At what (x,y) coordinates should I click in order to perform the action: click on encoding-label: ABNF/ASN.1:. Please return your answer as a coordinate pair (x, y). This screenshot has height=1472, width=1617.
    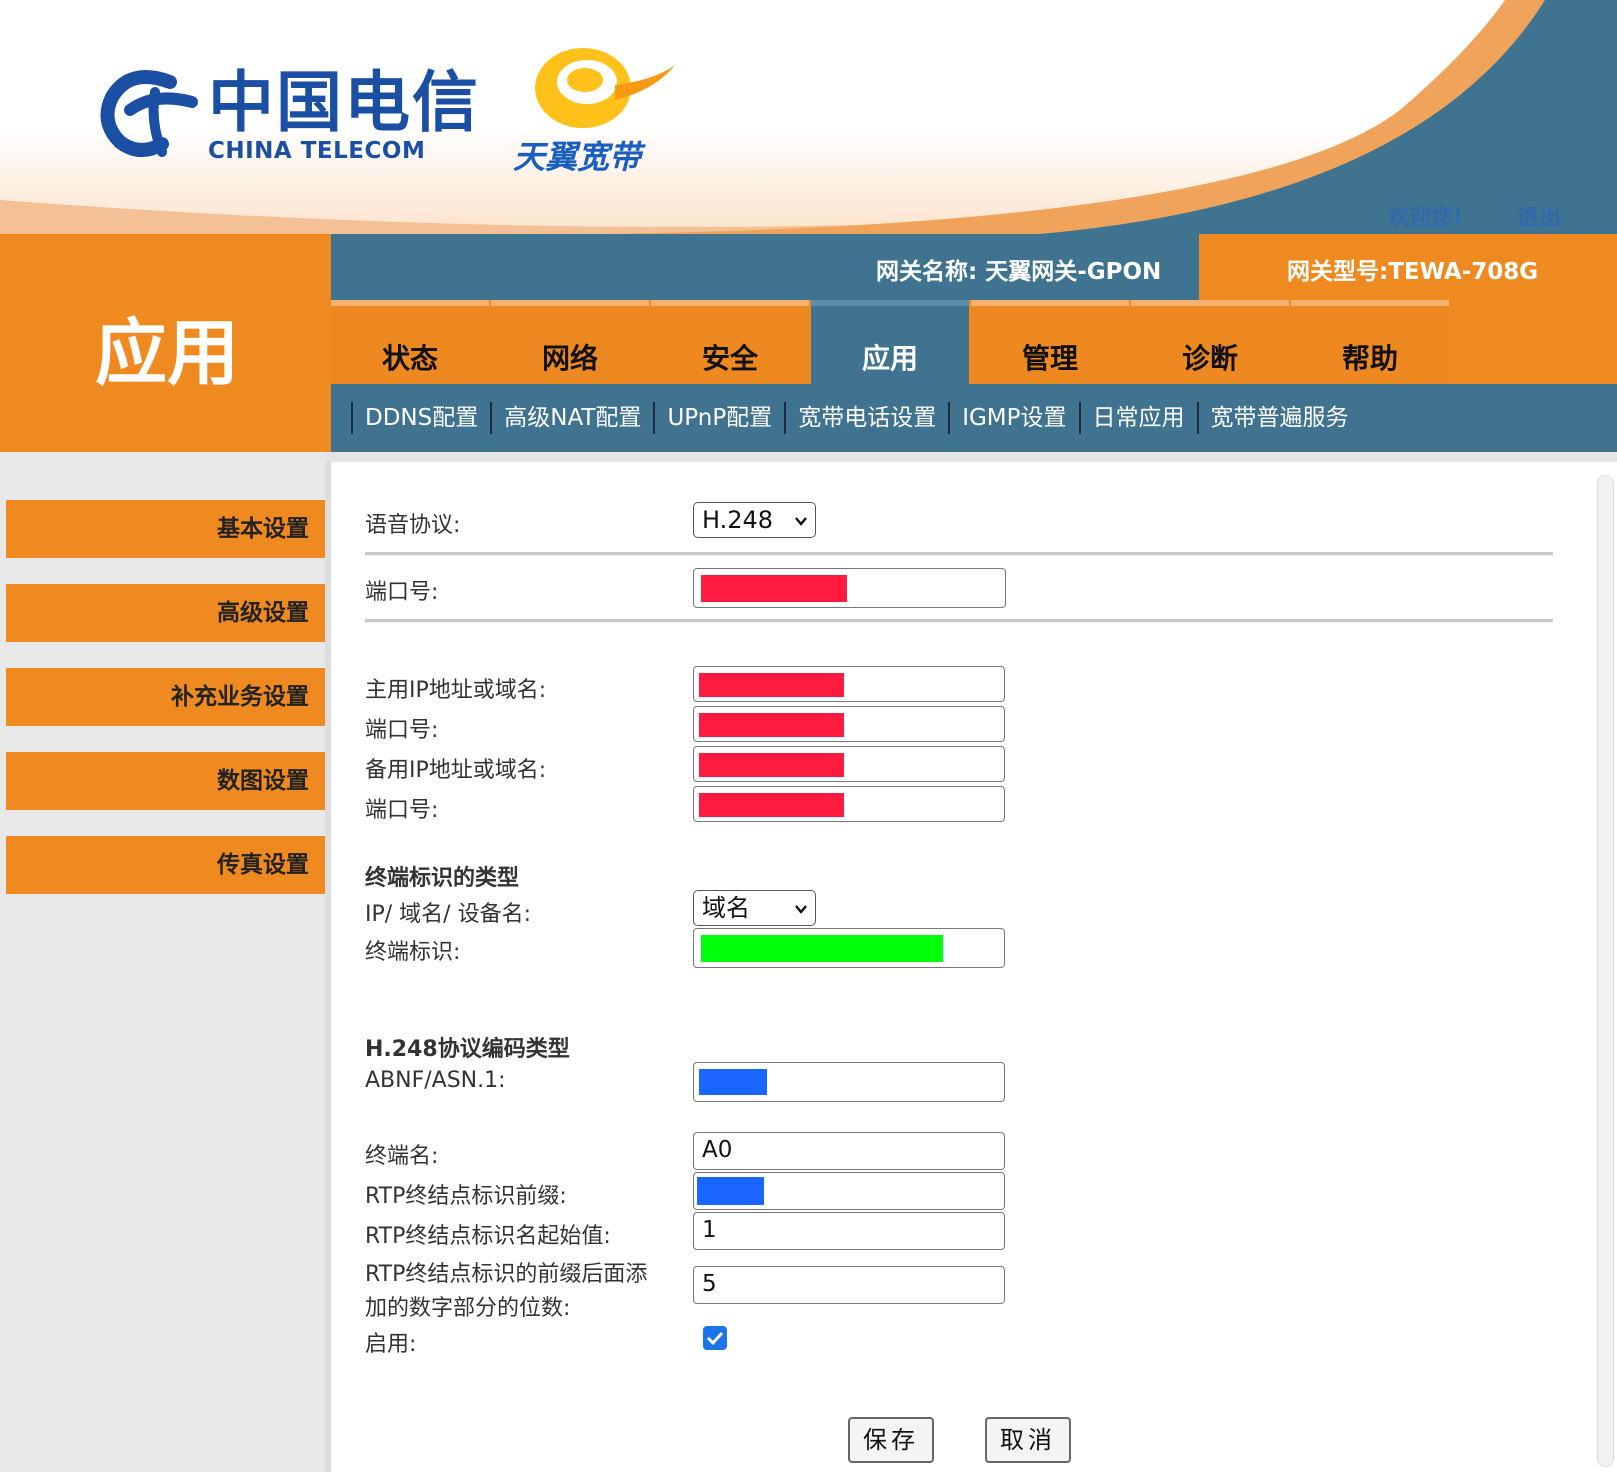
    Looking at the image, I should click on (435, 1080).